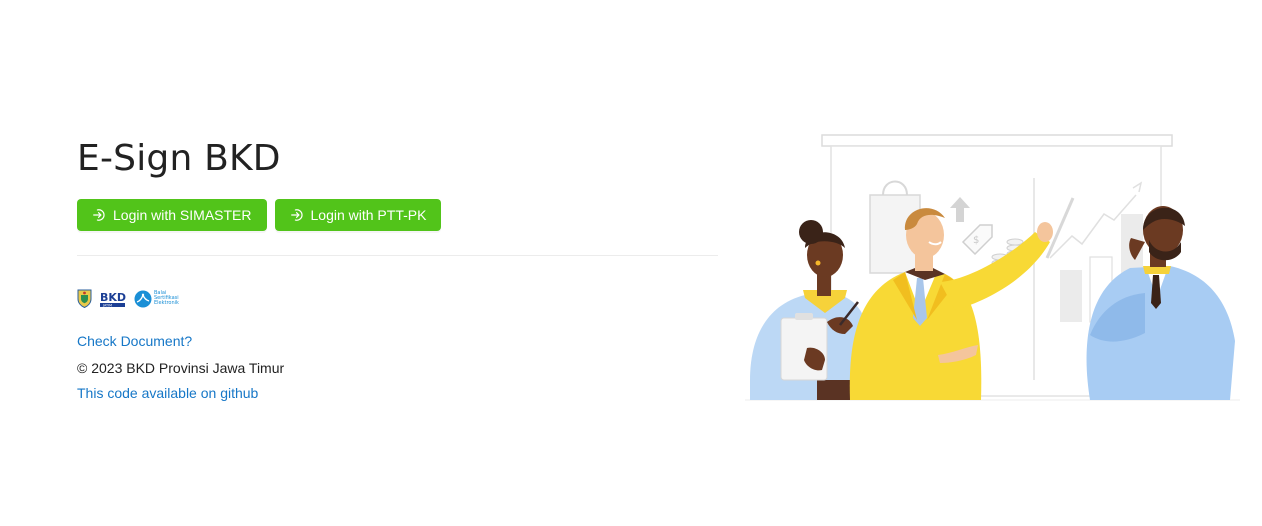 The width and height of the screenshot is (1262, 526). I want to click on copyright-text: © 2023 BKD Provinsi Jawa Timur, so click(181, 368).